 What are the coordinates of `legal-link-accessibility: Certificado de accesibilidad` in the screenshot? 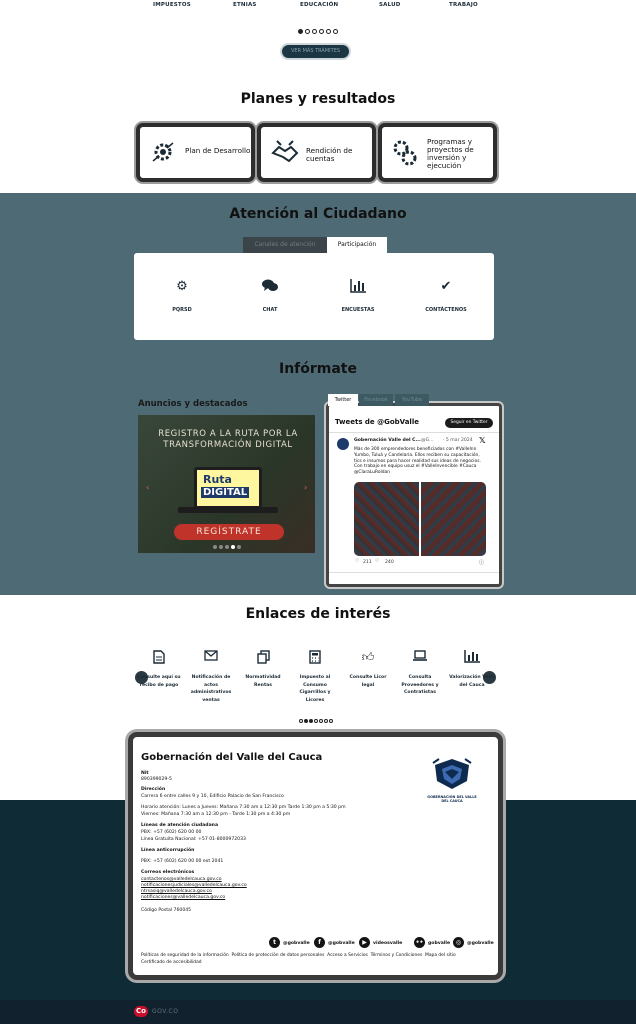 It's located at (171, 962).